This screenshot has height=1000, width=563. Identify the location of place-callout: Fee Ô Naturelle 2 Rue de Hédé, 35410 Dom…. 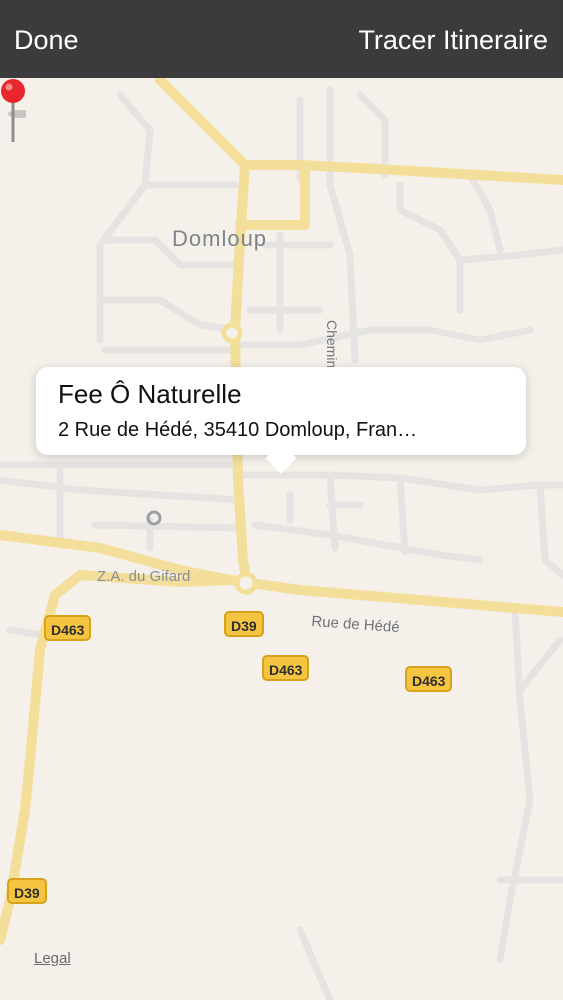
(281, 420).